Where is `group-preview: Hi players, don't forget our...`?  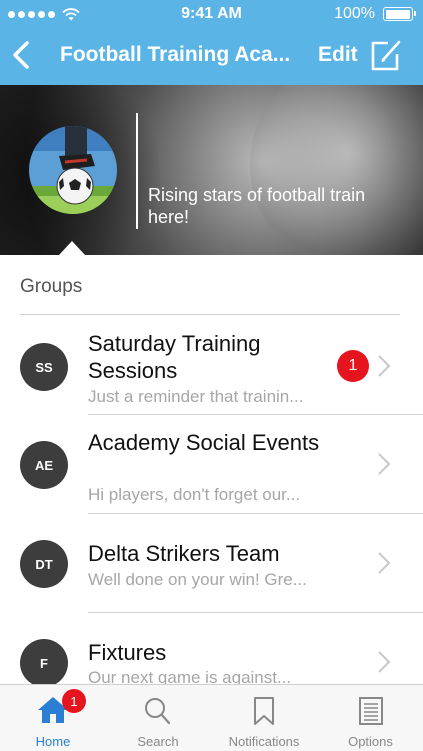
group-preview: Hi players, don't forget our... is located at coordinates (194, 494).